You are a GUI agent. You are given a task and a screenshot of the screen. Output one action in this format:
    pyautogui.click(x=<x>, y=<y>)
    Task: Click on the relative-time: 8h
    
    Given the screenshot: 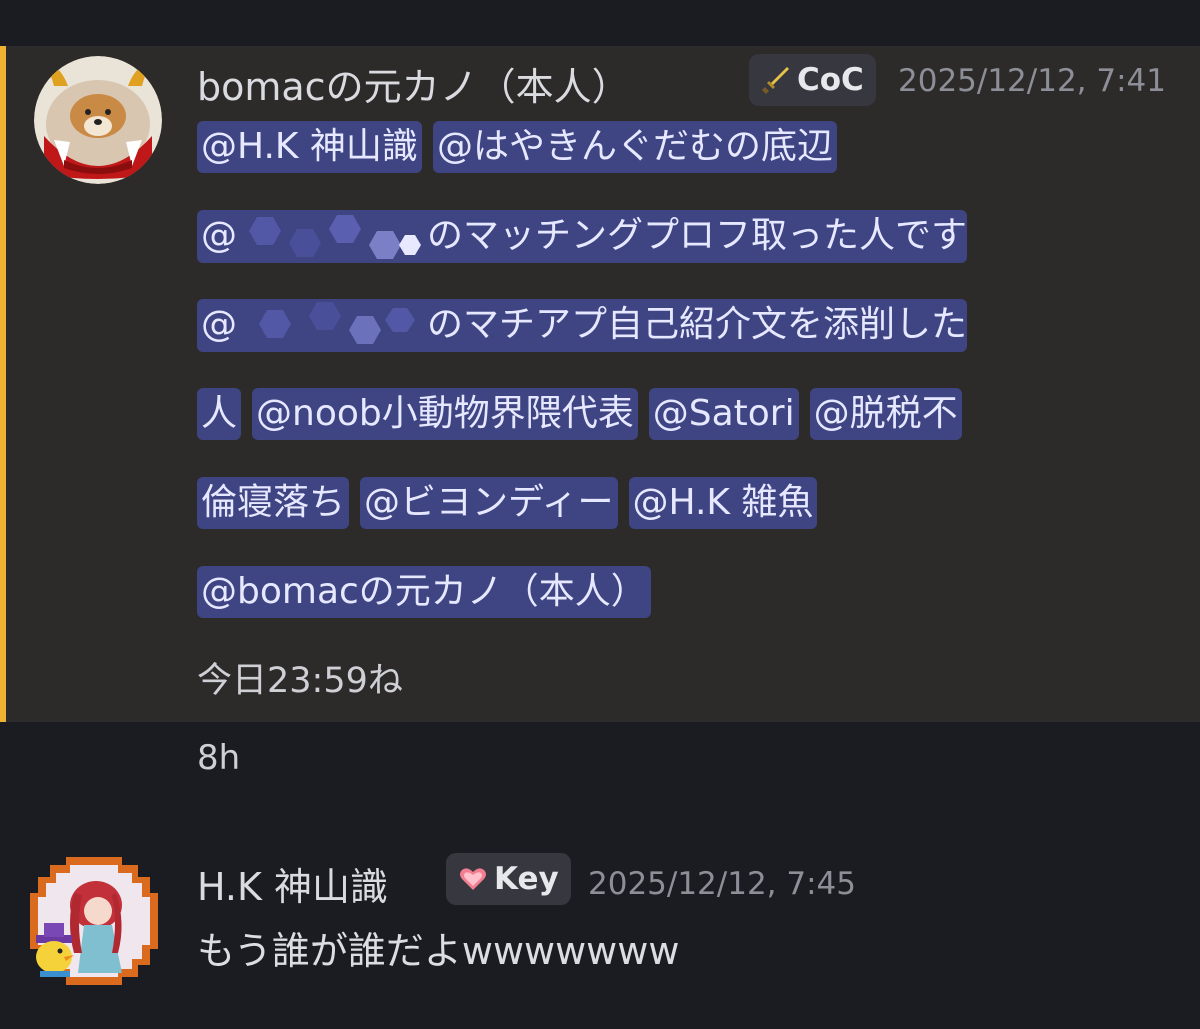 What is the action you would take?
    pyautogui.click(x=219, y=758)
    